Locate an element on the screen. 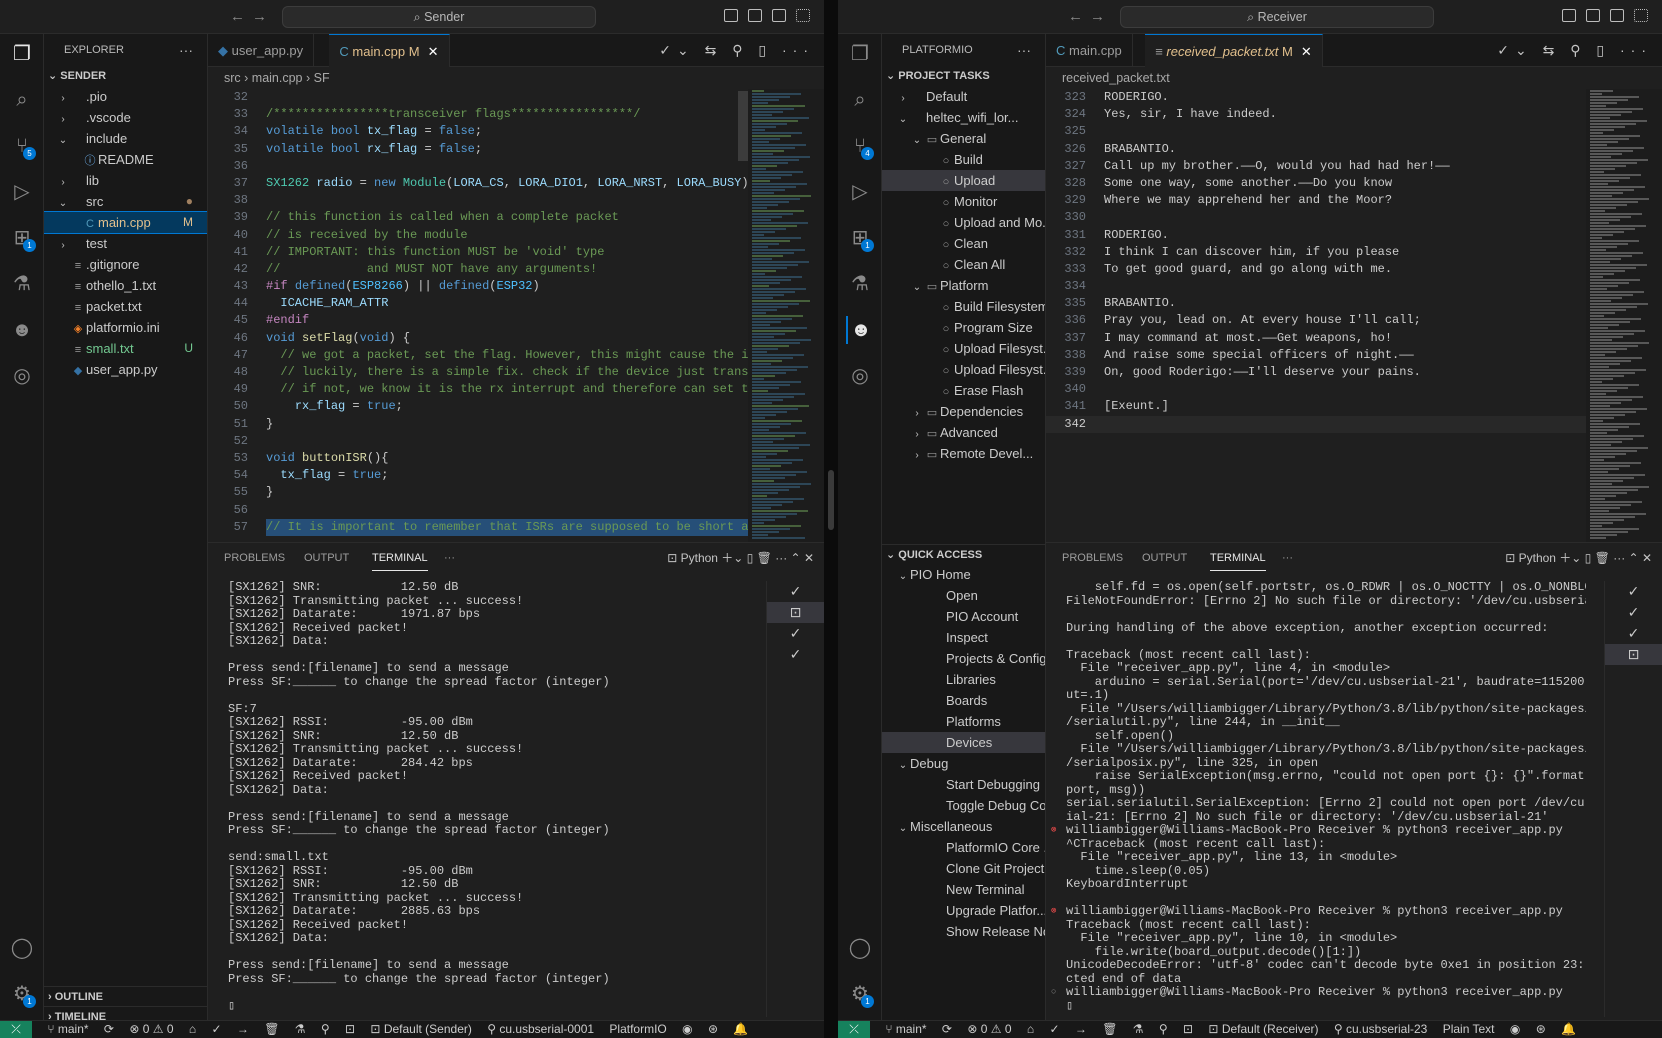 This screenshot has height=1038, width=1662. pio-port: ⚲ cu.usbserial-23 is located at coordinates (1381, 1029).